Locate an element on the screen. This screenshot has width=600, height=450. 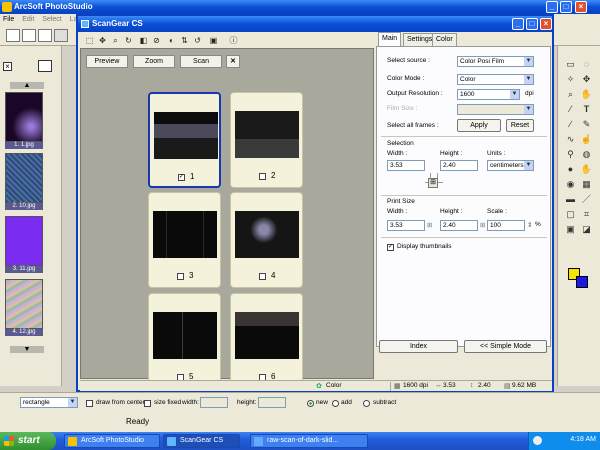
gradient-tool-icon: ▦ is located at coordinates (586, 184).